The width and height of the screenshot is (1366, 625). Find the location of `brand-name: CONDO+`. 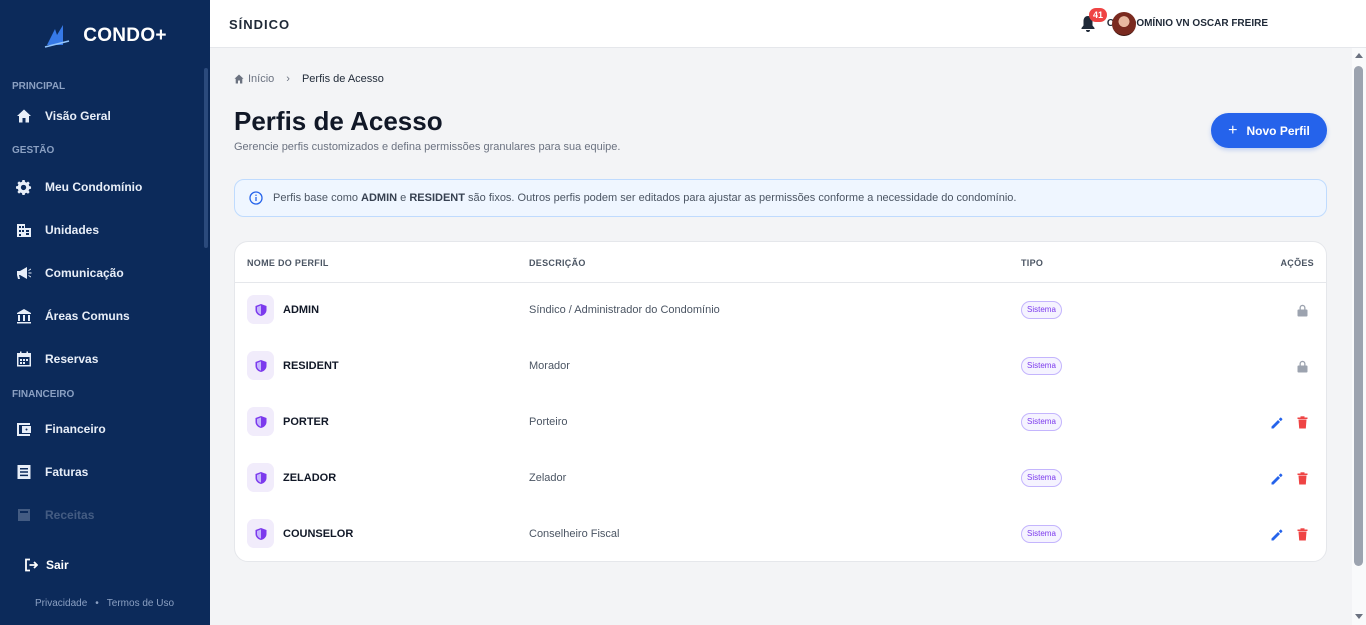

brand-name: CONDO+ is located at coordinates (125, 35).